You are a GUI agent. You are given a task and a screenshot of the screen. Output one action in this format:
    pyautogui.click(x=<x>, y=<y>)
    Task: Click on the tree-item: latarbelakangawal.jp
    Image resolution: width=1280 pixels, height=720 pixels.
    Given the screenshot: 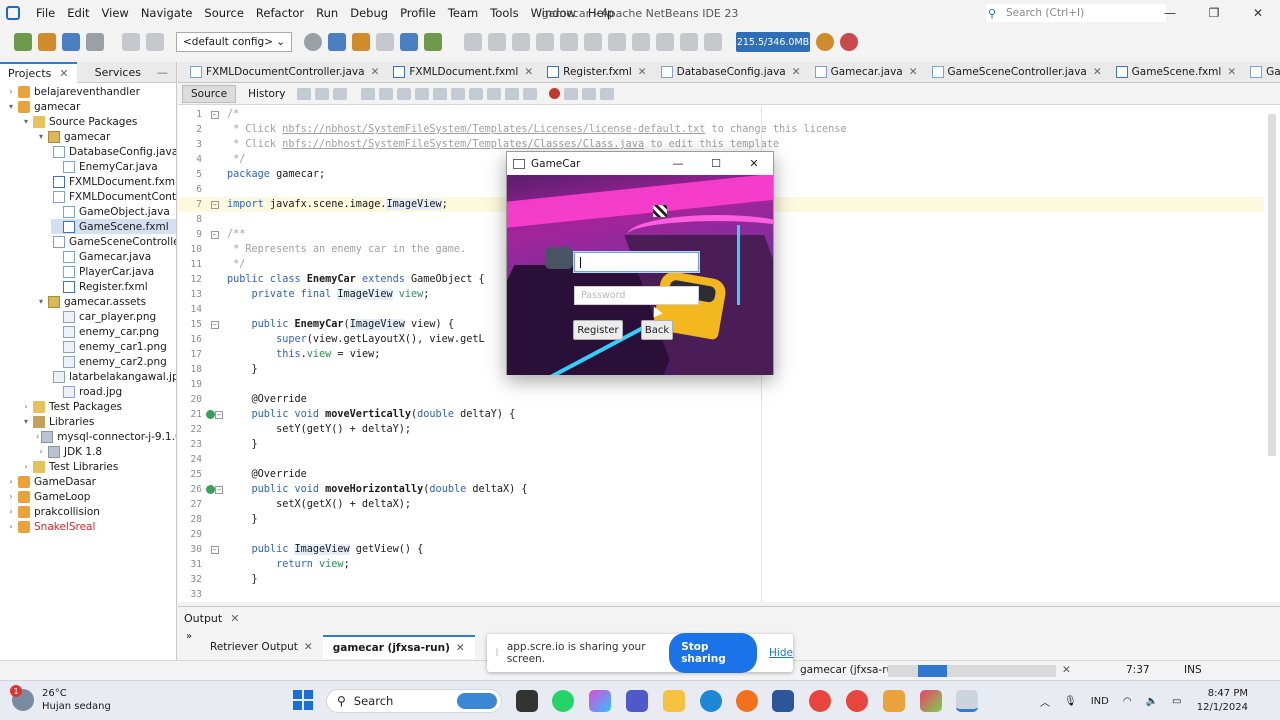 What is the action you would take?
    pyautogui.click(x=113, y=376)
    